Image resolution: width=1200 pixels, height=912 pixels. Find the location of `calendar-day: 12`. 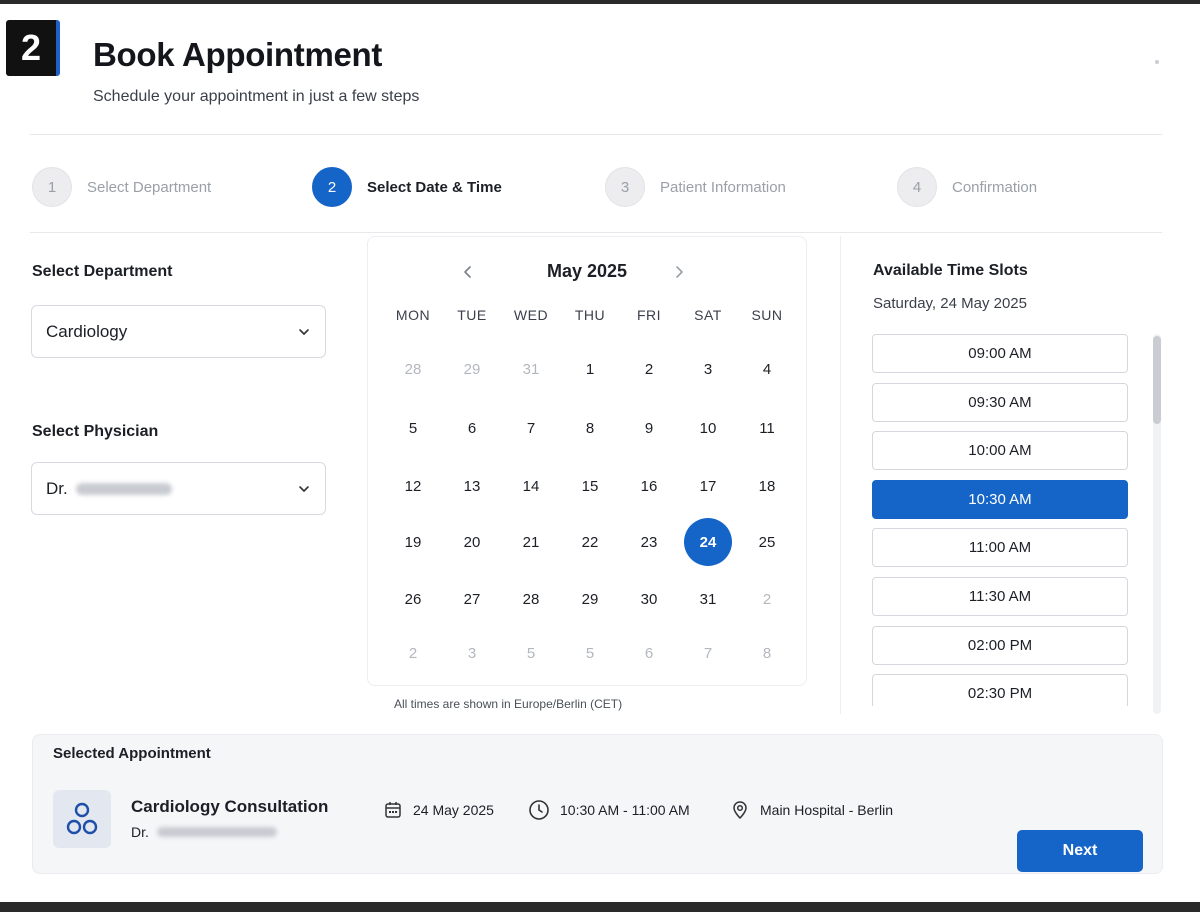

calendar-day: 12 is located at coordinates (413, 486).